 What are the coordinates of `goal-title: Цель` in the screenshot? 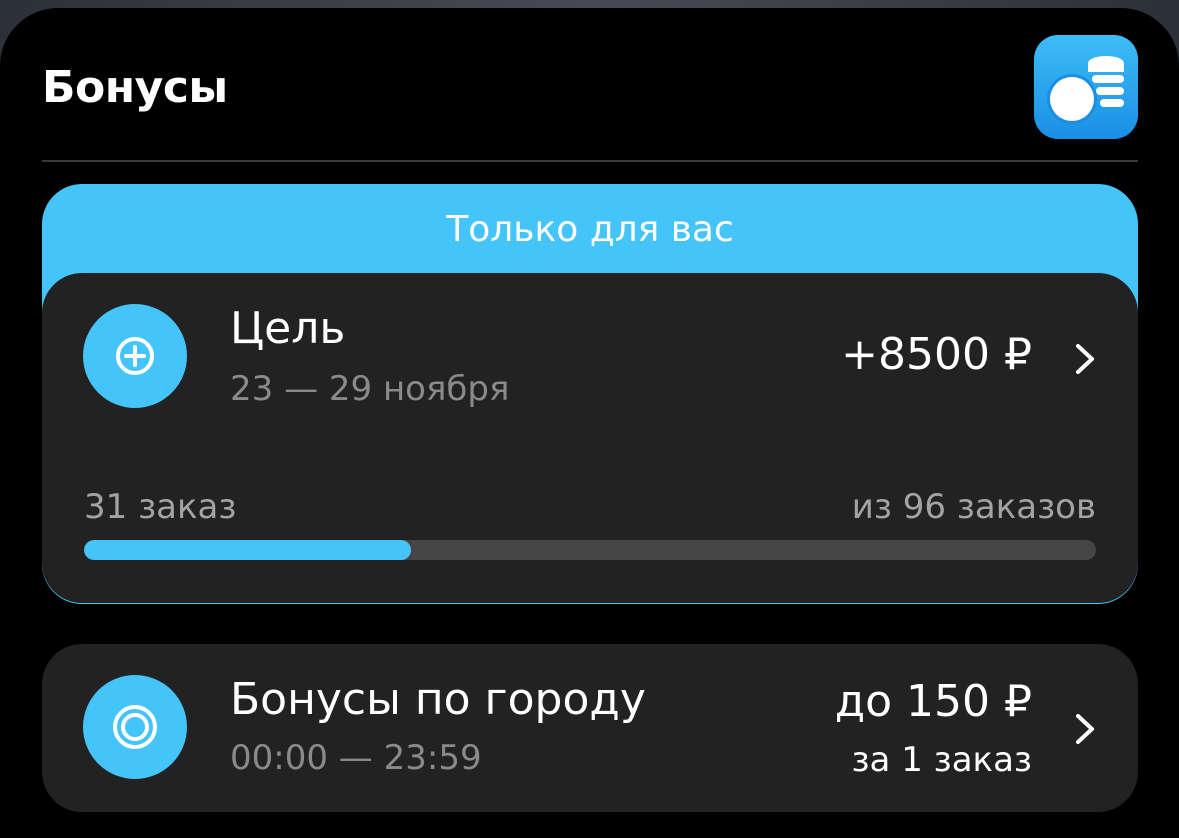 It's located at (288, 328).